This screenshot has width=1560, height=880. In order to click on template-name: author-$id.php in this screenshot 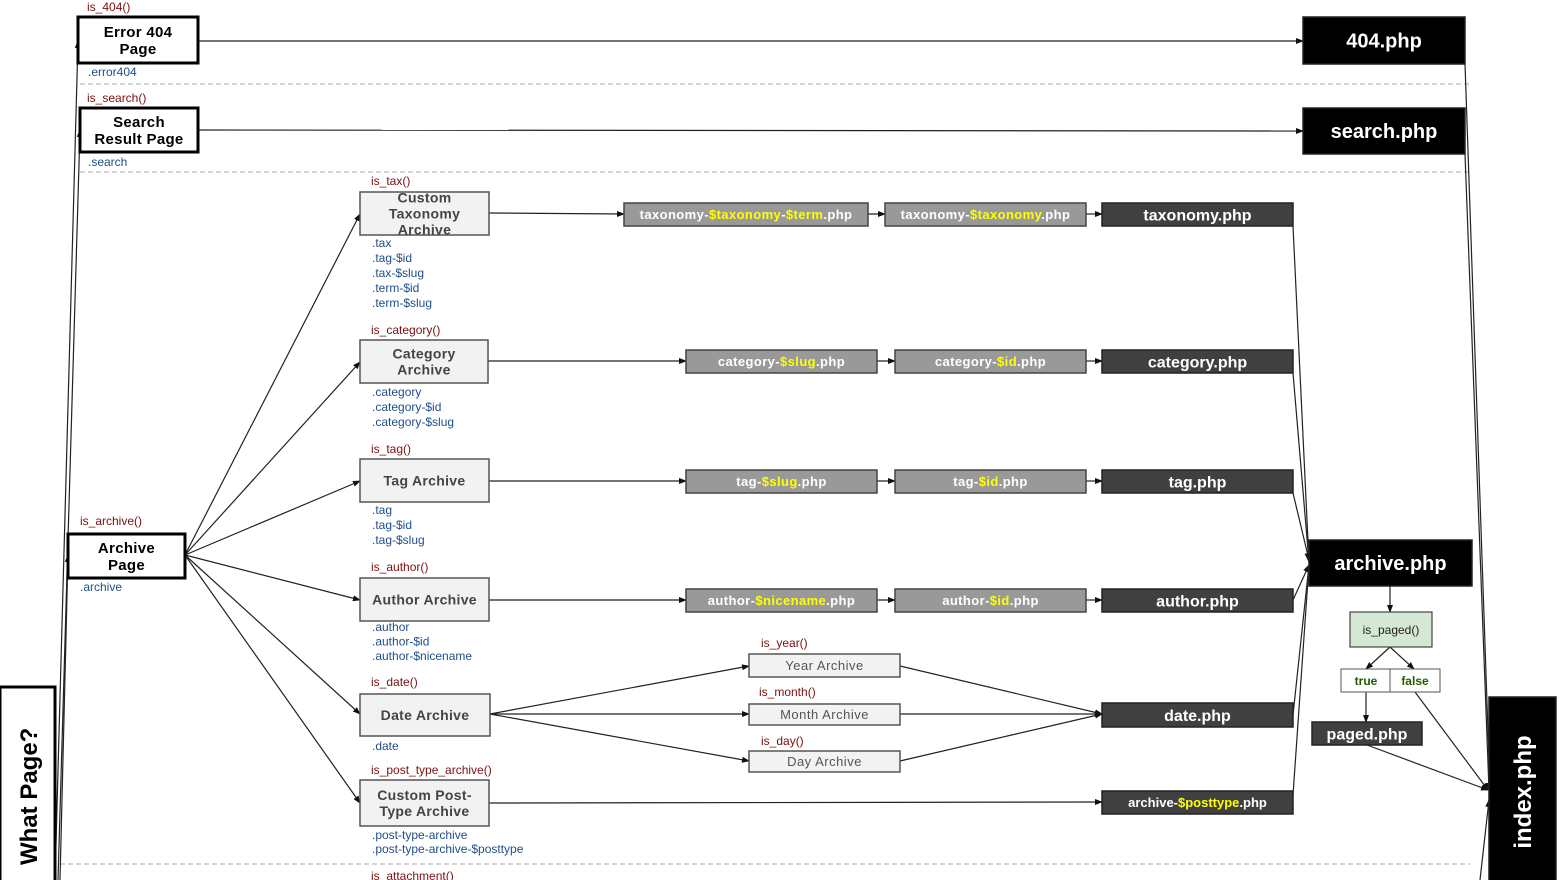, I will do `click(990, 600)`.